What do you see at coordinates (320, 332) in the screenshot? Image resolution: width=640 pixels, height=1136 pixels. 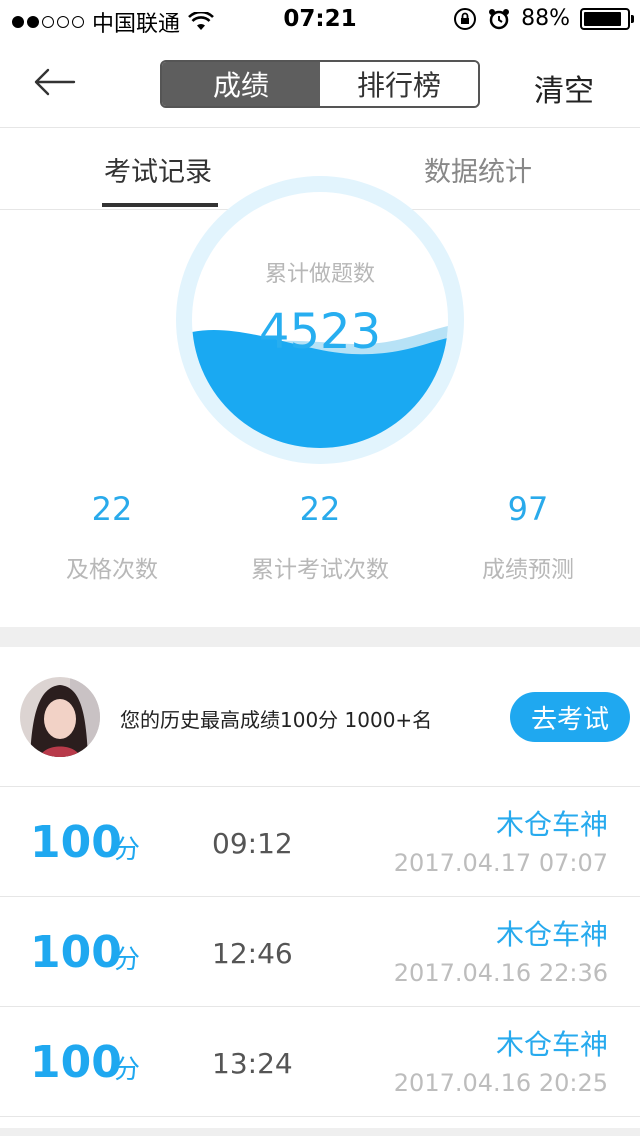 I see `gauge-value: 4523` at bounding box center [320, 332].